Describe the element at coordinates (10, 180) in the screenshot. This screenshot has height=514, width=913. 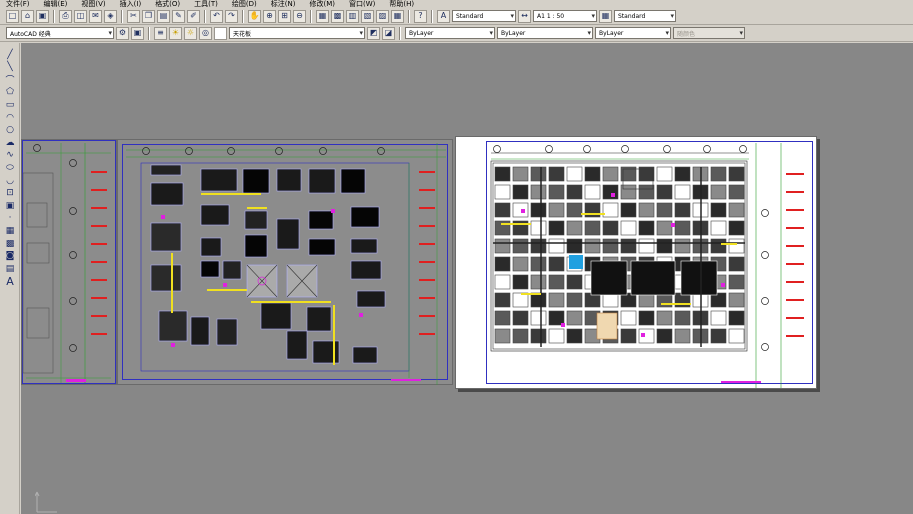
I see `ellipse-arc-icon: ◡` at that location.